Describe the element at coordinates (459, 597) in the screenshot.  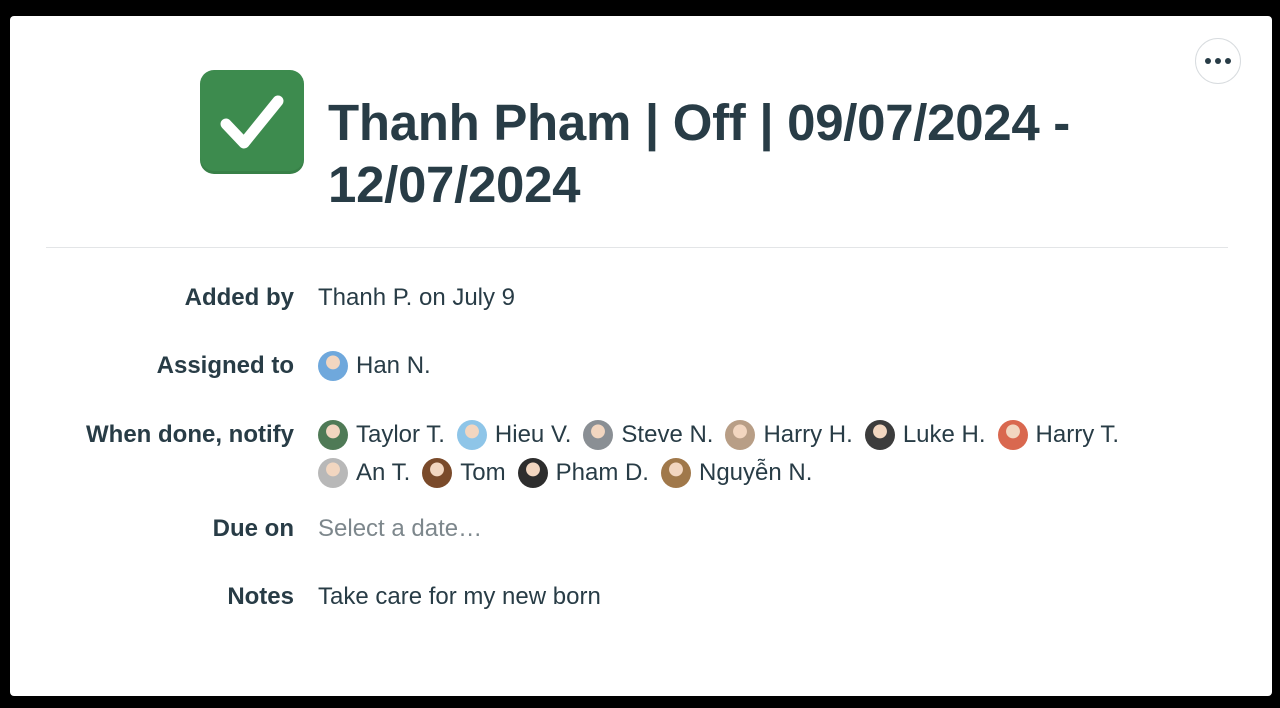
I see `notes-value: Take care for my new born` at that location.